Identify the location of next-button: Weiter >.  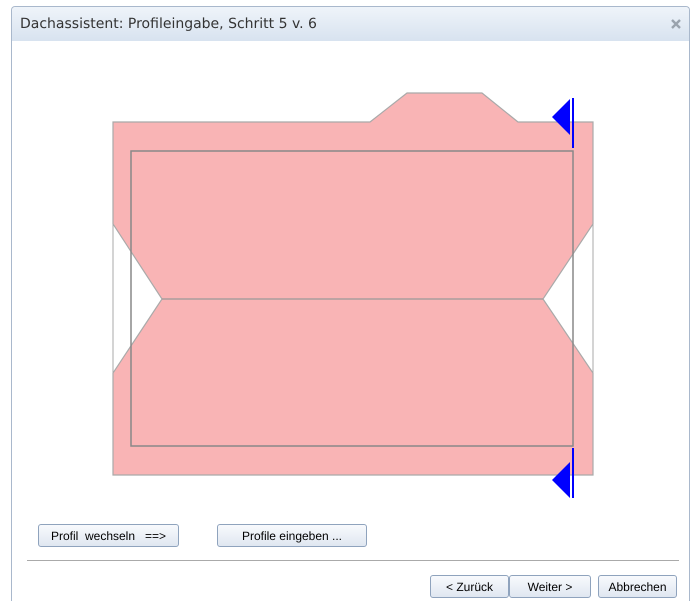
(550, 586).